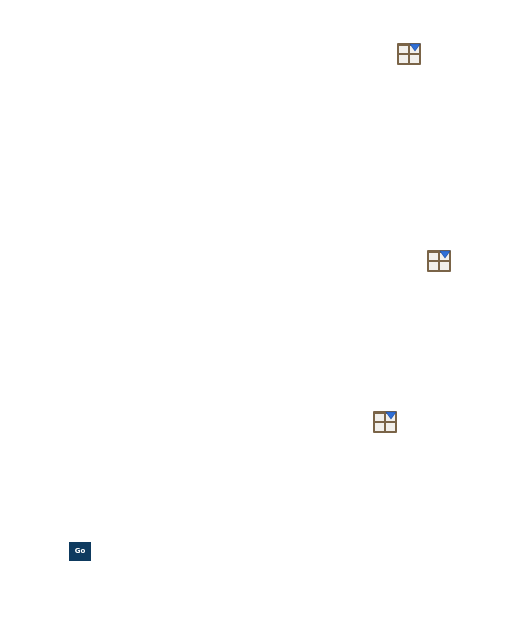 This screenshot has width=510, height=624. What do you see at coordinates (80, 551) in the screenshot?
I see `go-button: Go` at bounding box center [80, 551].